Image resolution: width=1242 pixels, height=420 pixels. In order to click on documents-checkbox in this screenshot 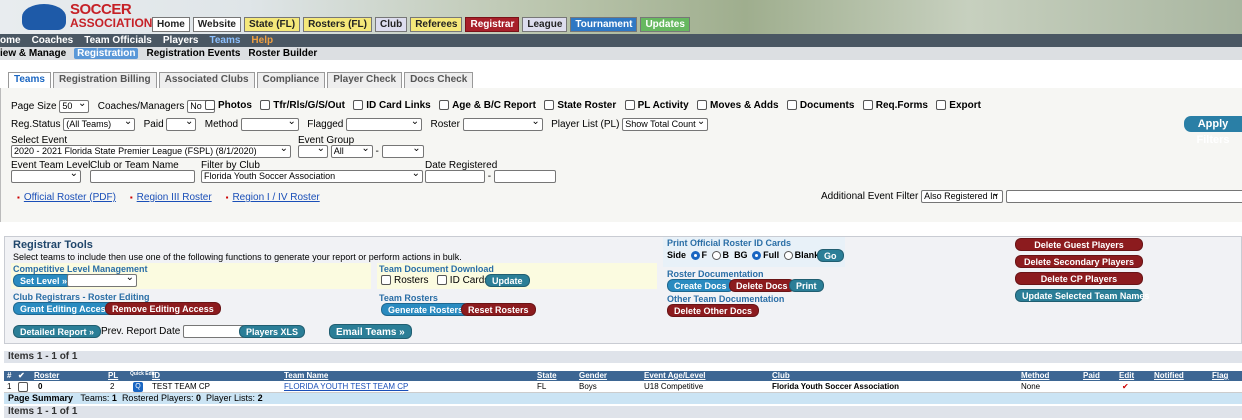, I will do `click(791, 105)`.